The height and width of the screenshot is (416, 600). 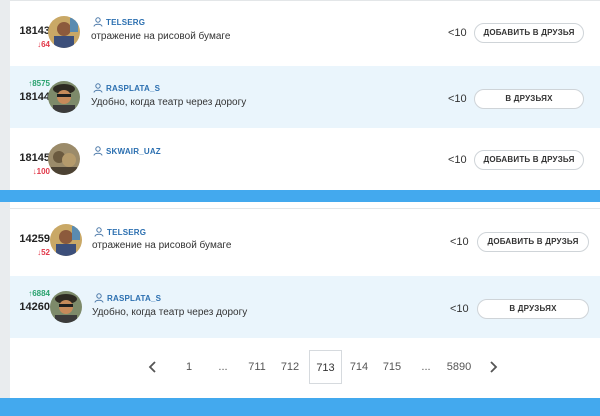 What do you see at coordinates (43, 252) in the screenshot?
I see `rank-delta: ↓52` at bounding box center [43, 252].